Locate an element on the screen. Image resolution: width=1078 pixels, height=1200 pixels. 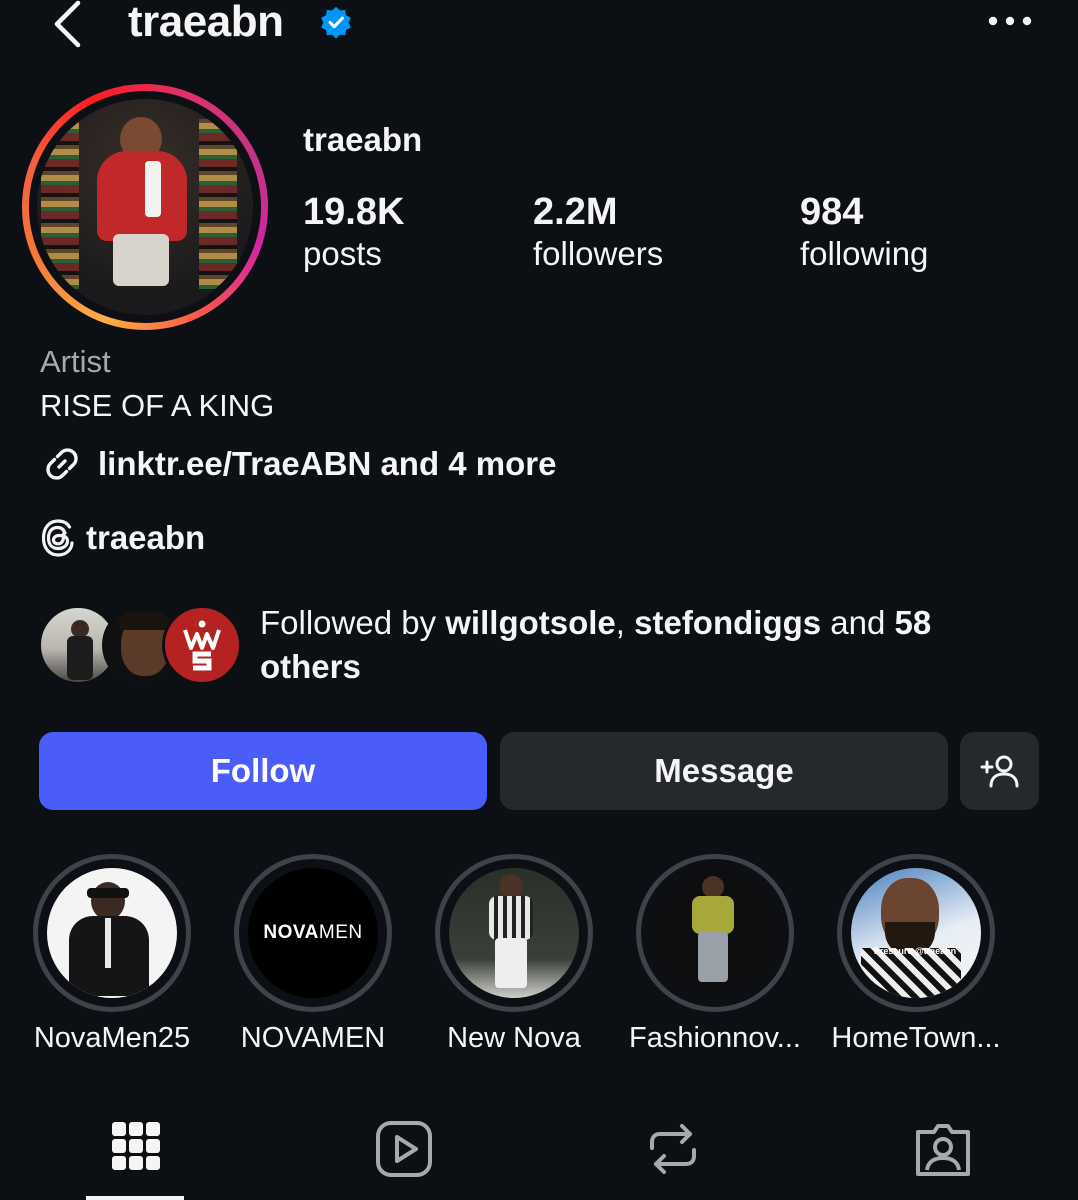
mutual-followers-avatars is located at coordinates (141, 646).